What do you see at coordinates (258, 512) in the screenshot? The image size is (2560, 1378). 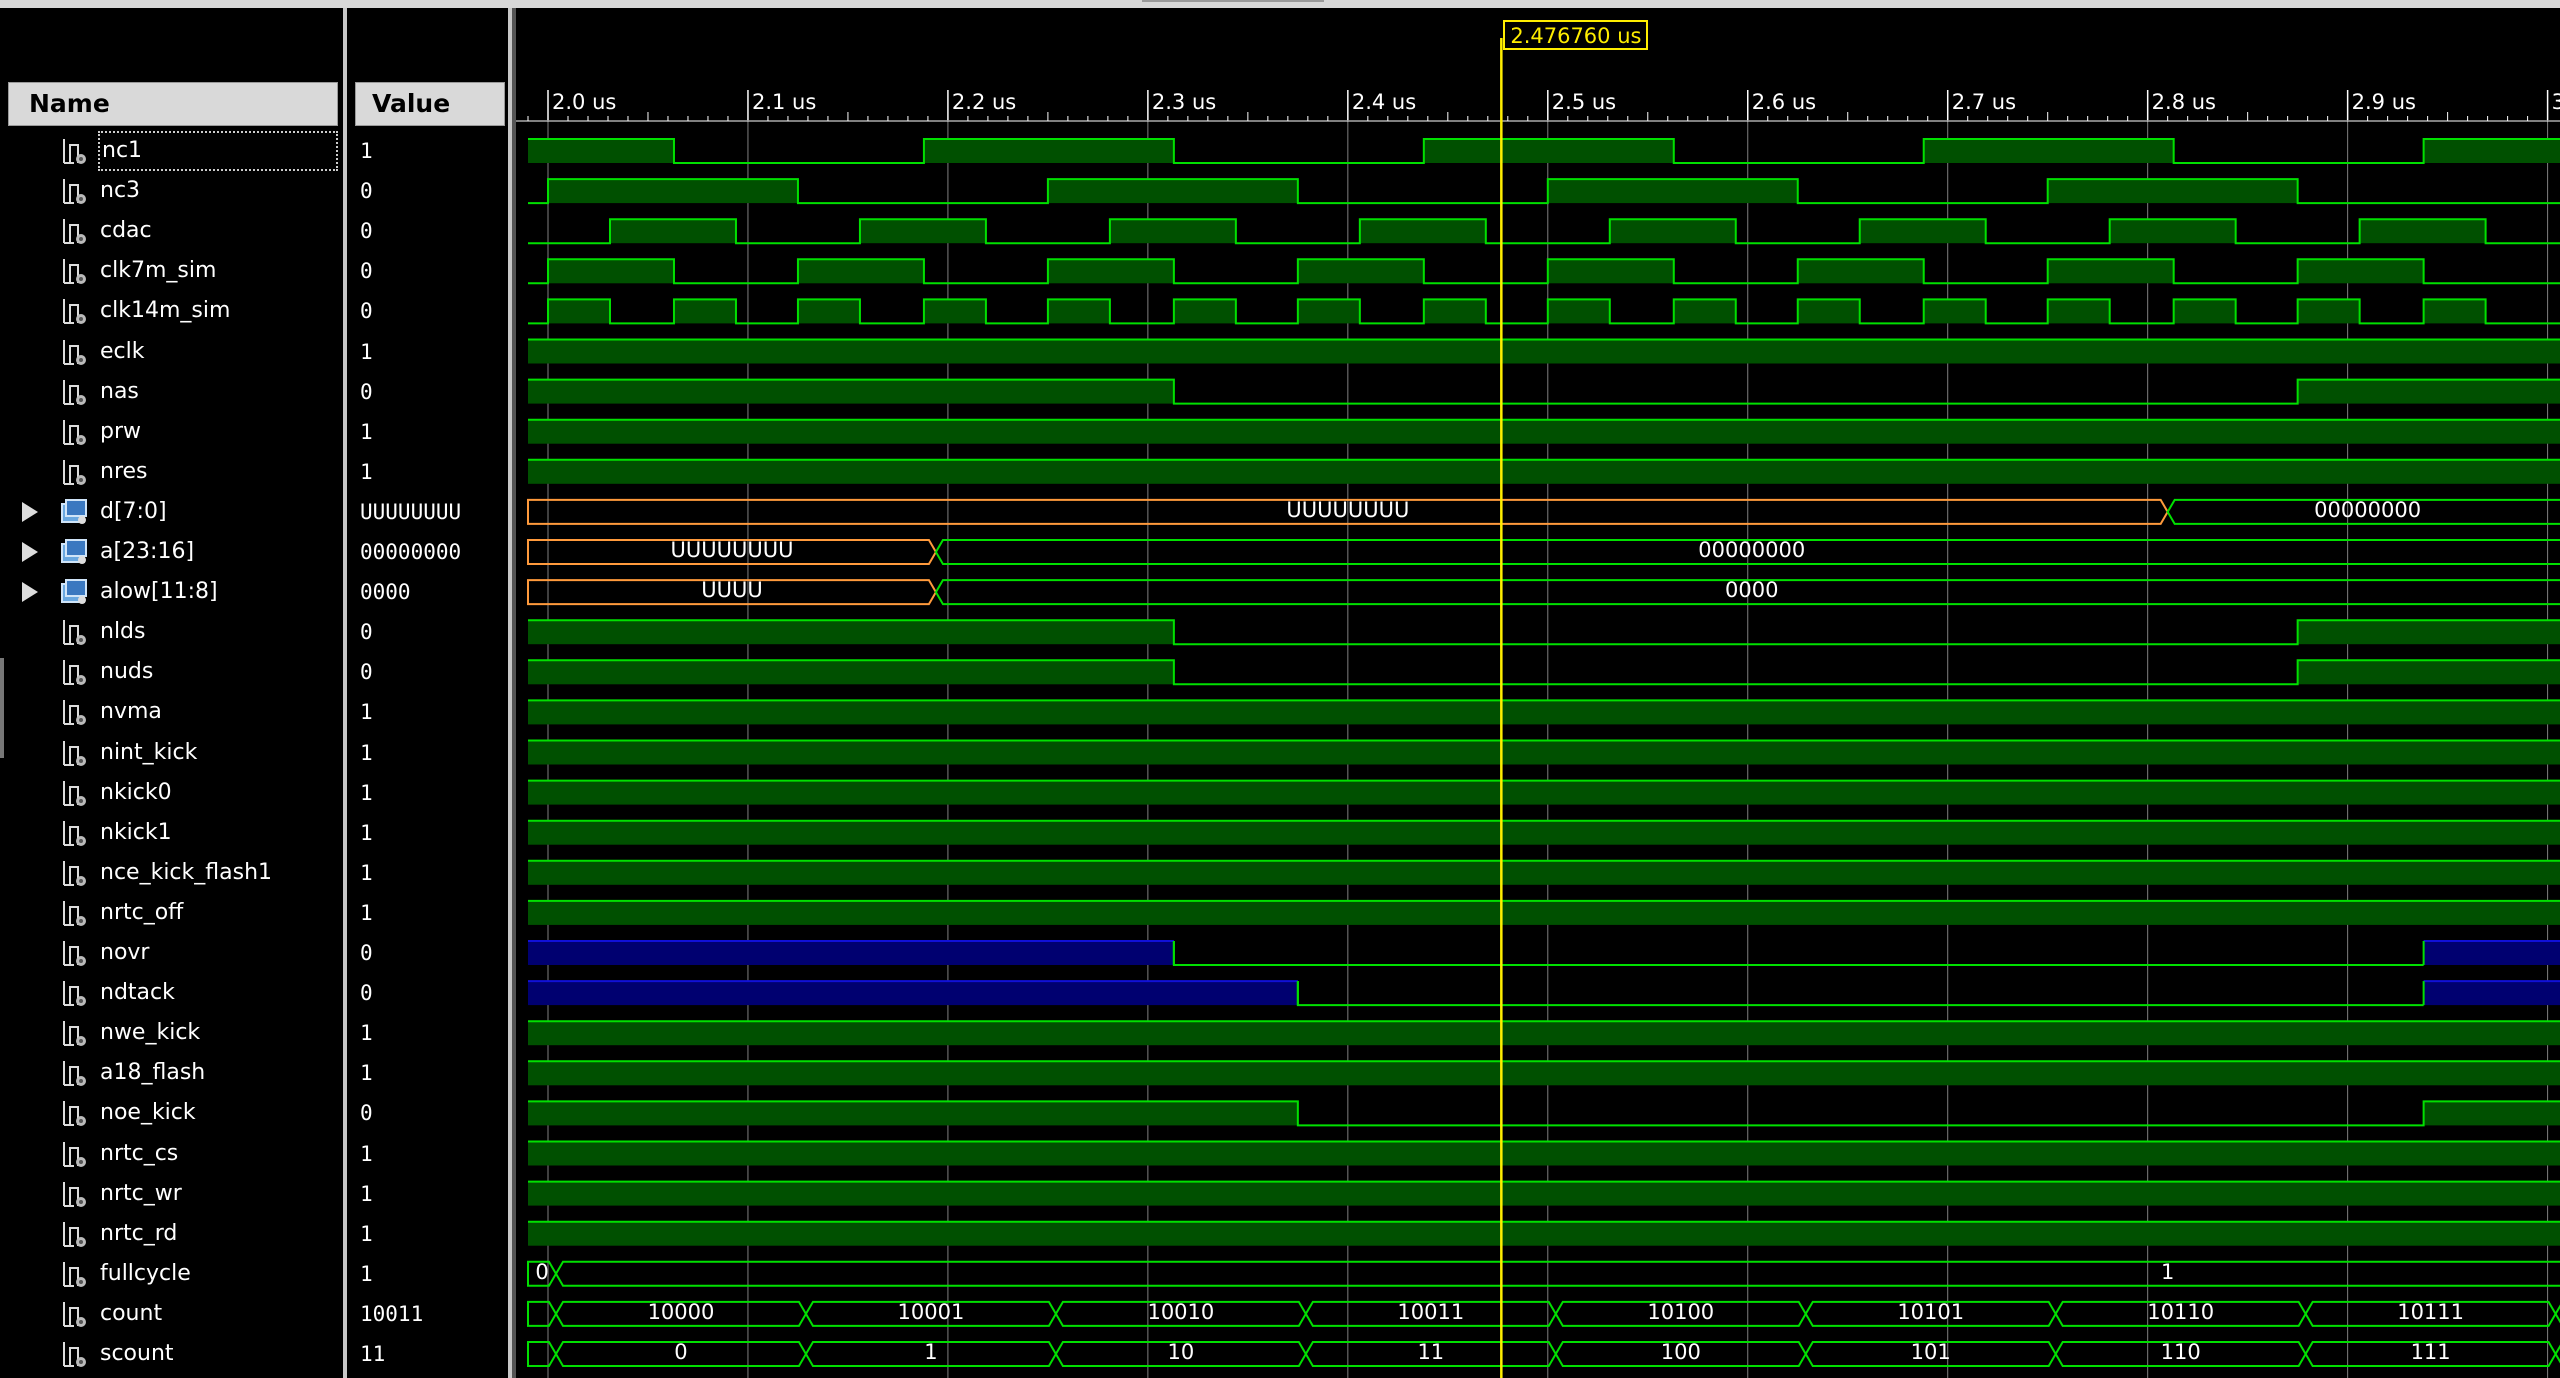 I see `signal-row-d-7-0: d[7:0] UUUUUUUU` at bounding box center [258, 512].